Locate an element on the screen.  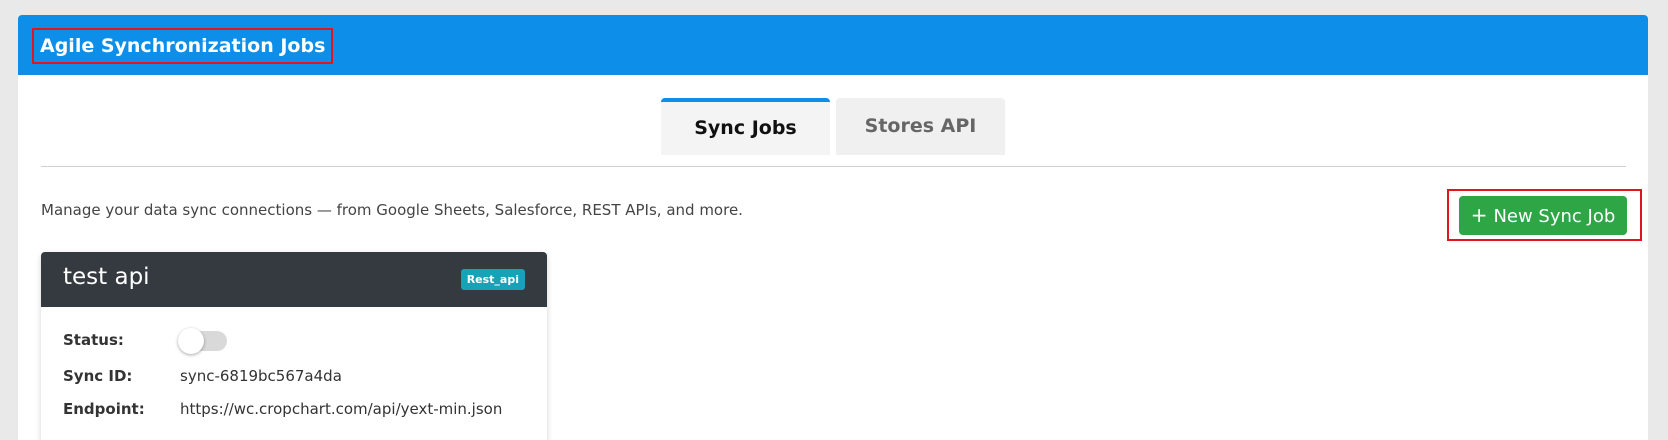
type-badge: Rest_api is located at coordinates (492, 279).